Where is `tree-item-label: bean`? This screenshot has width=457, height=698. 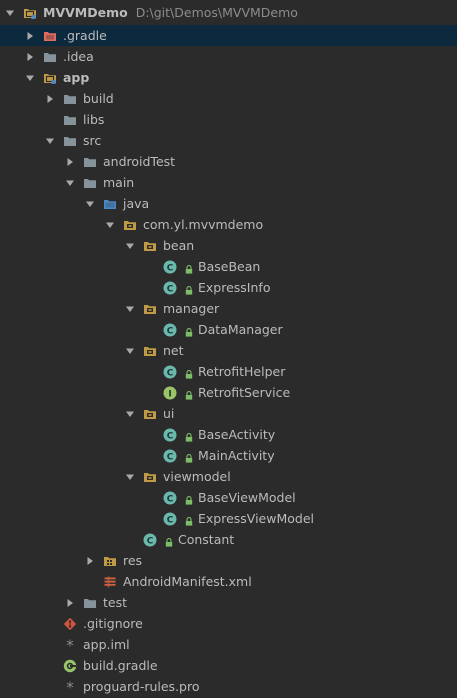 tree-item-label: bean is located at coordinates (179, 245).